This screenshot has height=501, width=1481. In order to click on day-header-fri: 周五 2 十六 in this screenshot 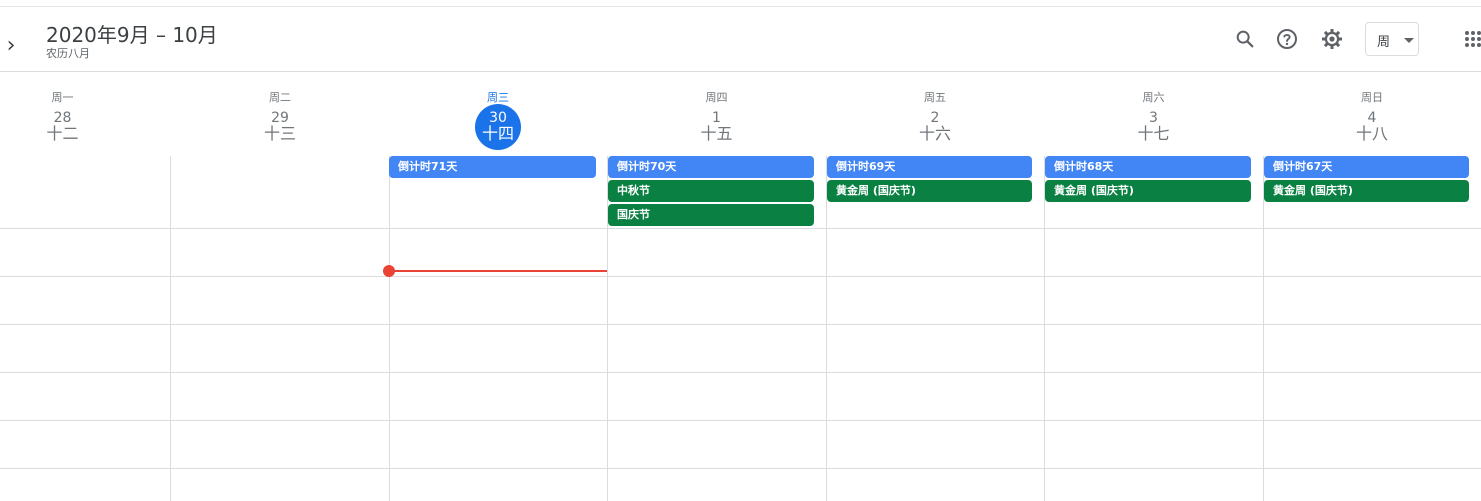, I will do `click(935, 114)`.